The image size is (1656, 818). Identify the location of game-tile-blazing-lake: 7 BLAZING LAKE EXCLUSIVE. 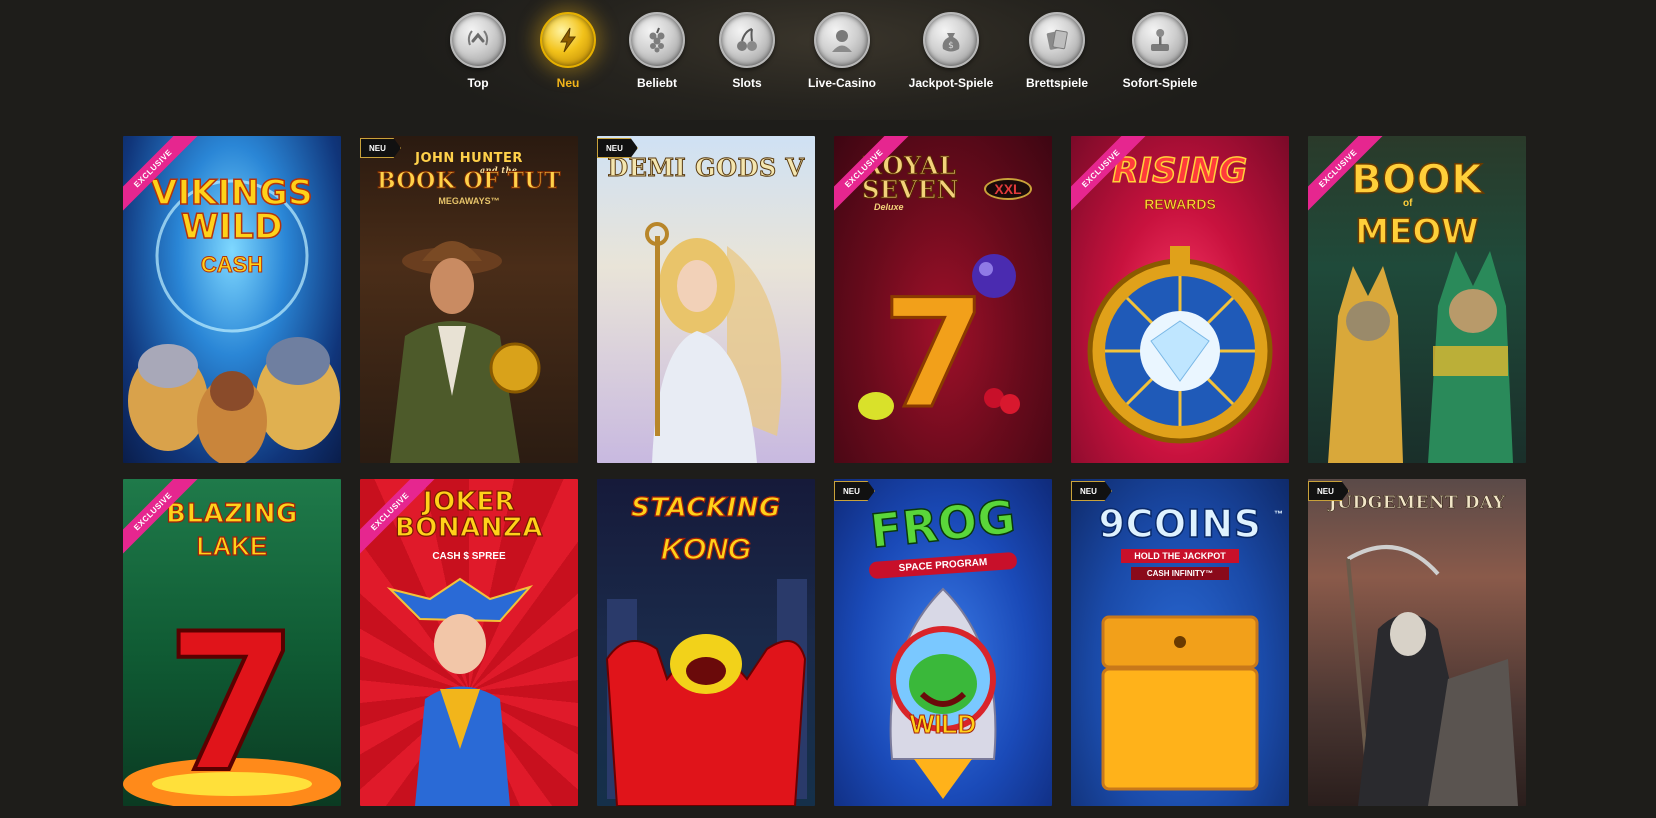
(232, 642).